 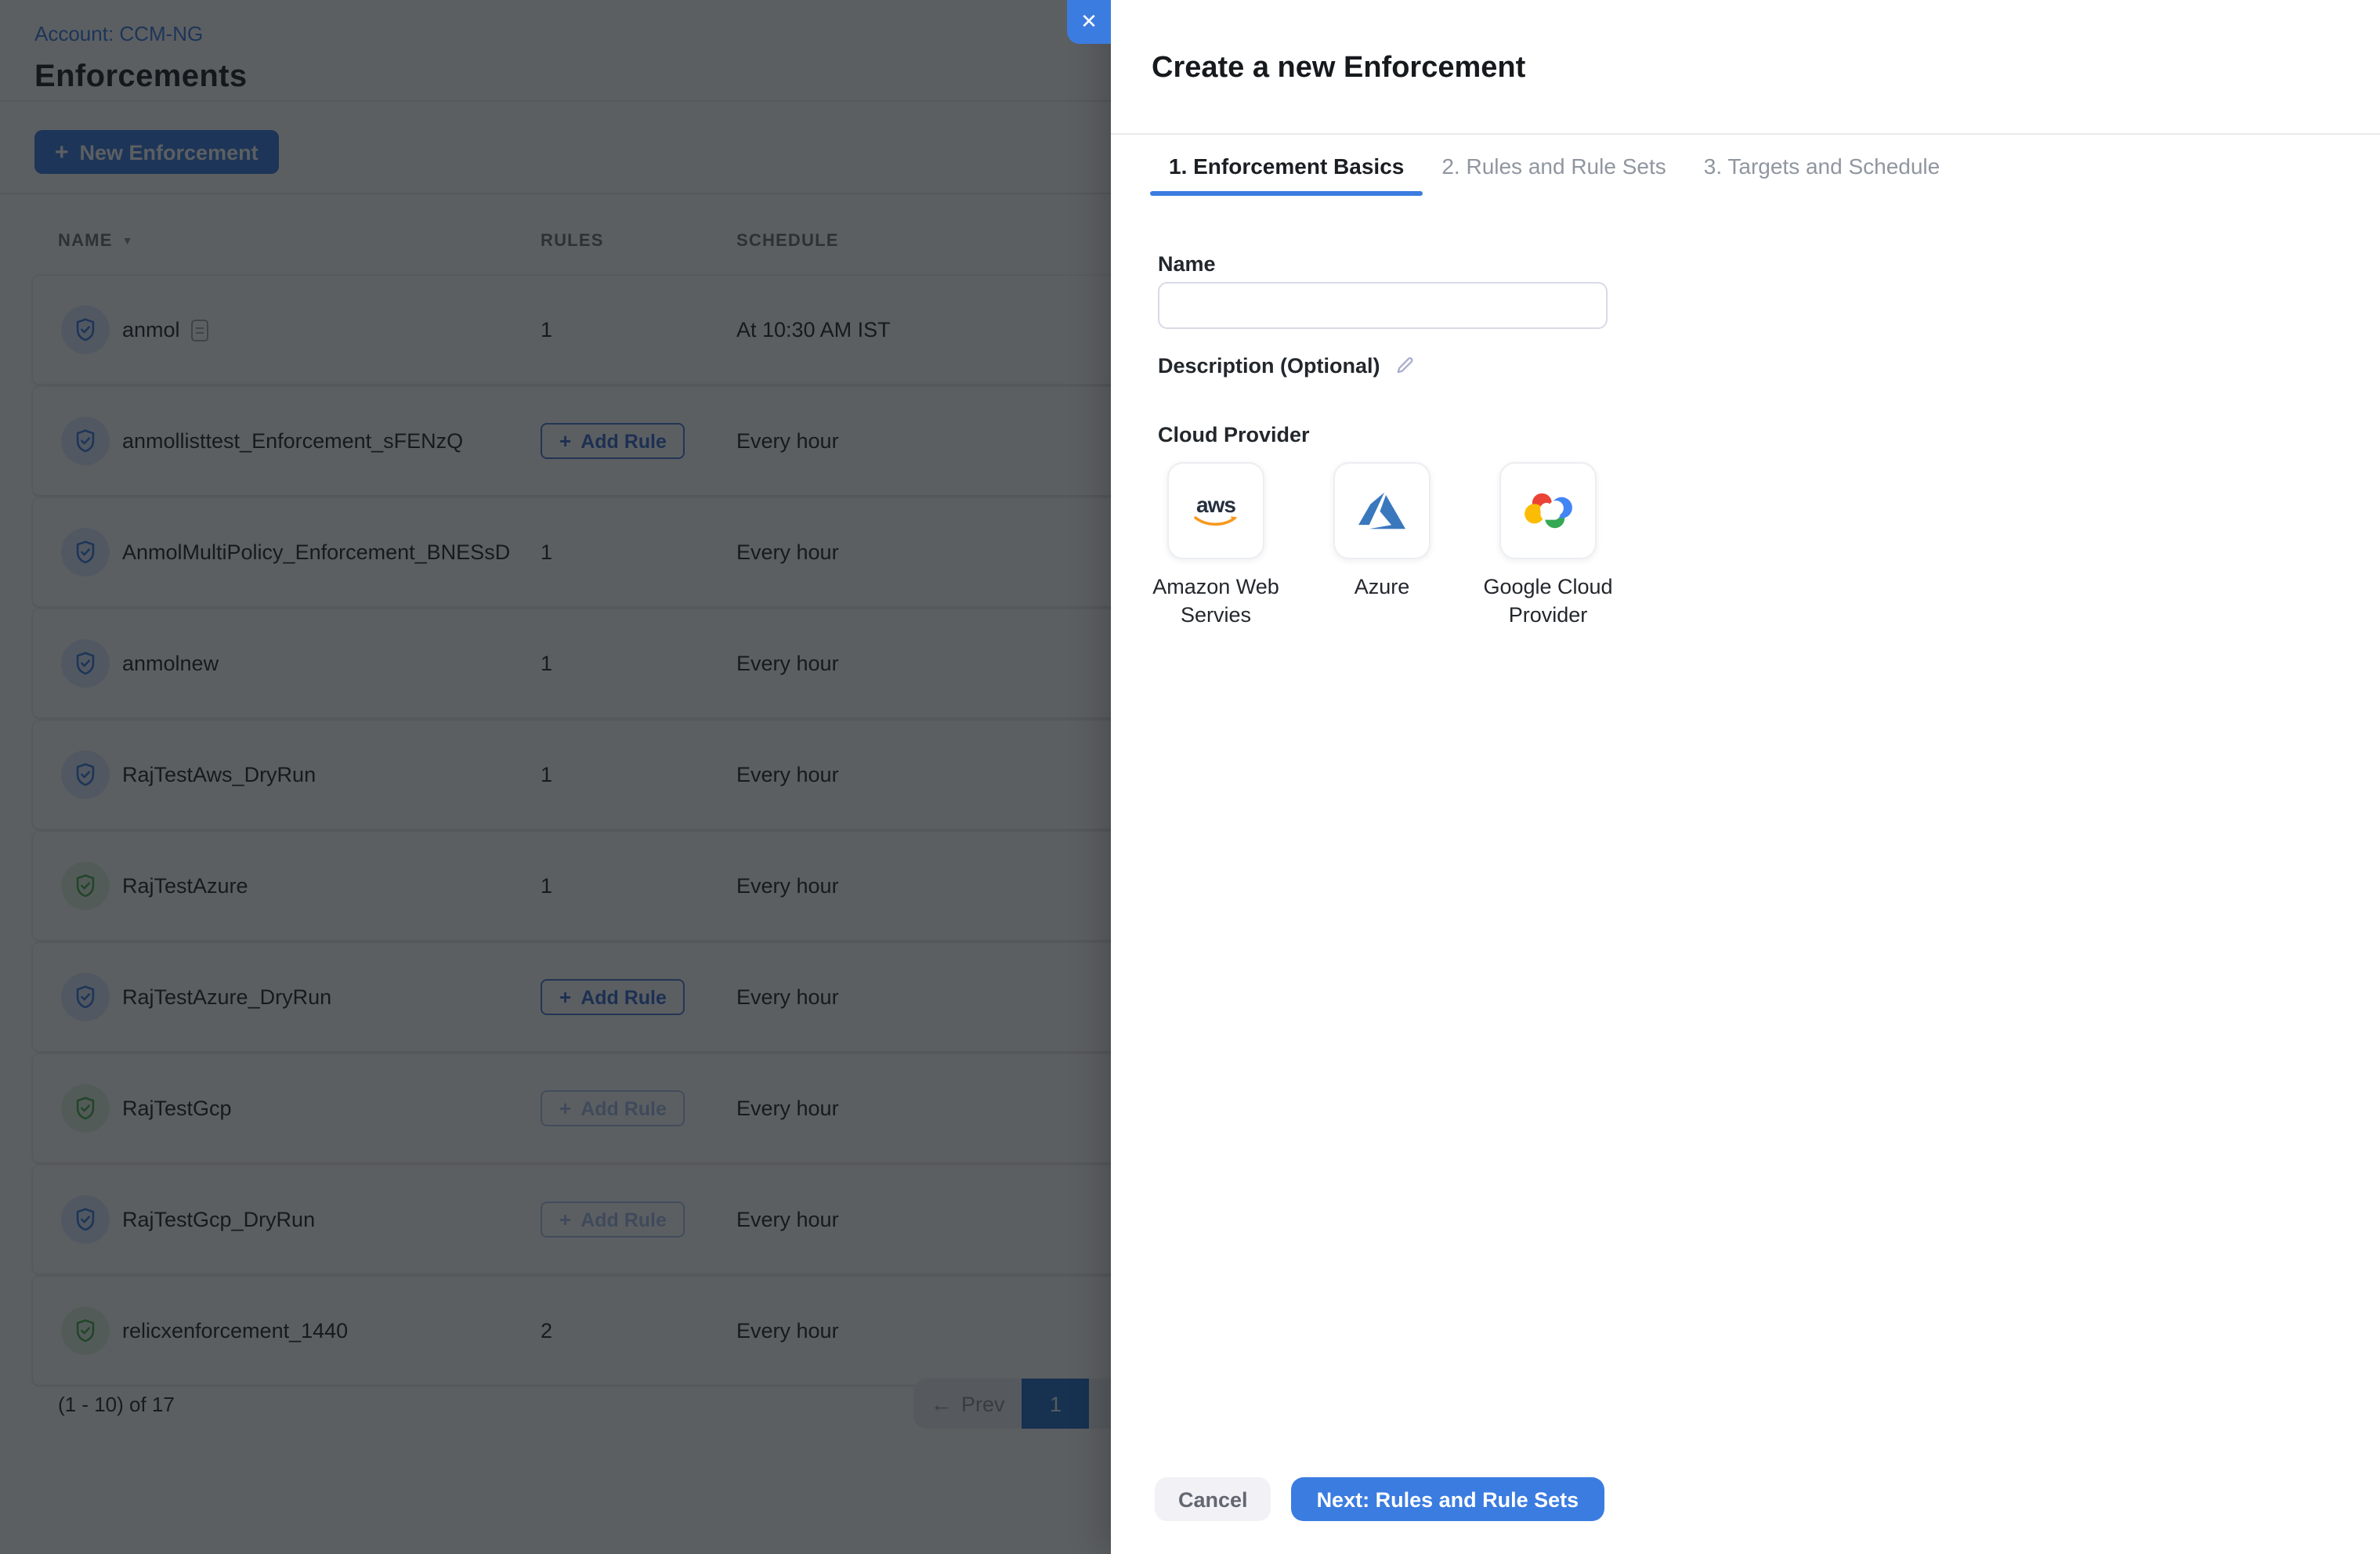 What do you see at coordinates (1286, 165) in the screenshot?
I see `tab-step-1: 1. Enforcement Basics` at bounding box center [1286, 165].